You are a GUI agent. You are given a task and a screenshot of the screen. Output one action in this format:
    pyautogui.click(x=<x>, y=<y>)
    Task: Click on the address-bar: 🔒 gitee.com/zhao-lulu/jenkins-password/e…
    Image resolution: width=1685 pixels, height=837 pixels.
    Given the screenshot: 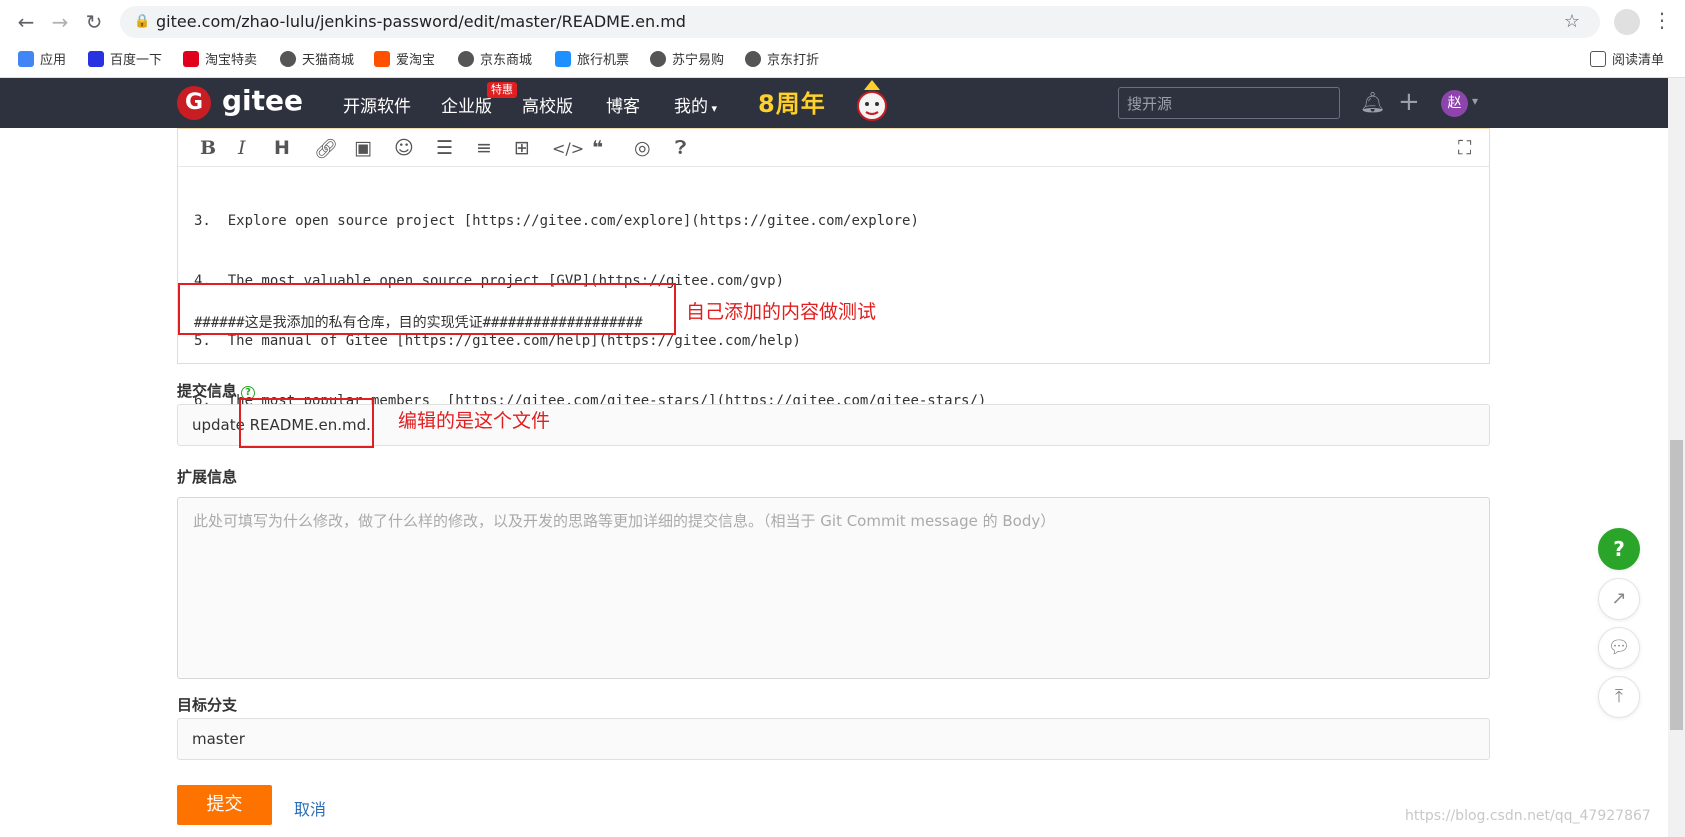 What is the action you would take?
    pyautogui.click(x=860, y=22)
    